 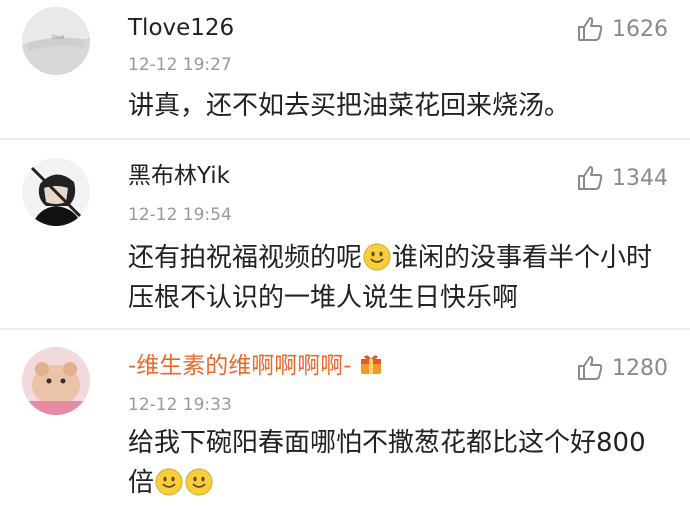 What do you see at coordinates (640, 368) in the screenshot?
I see `like-count: 1280` at bounding box center [640, 368].